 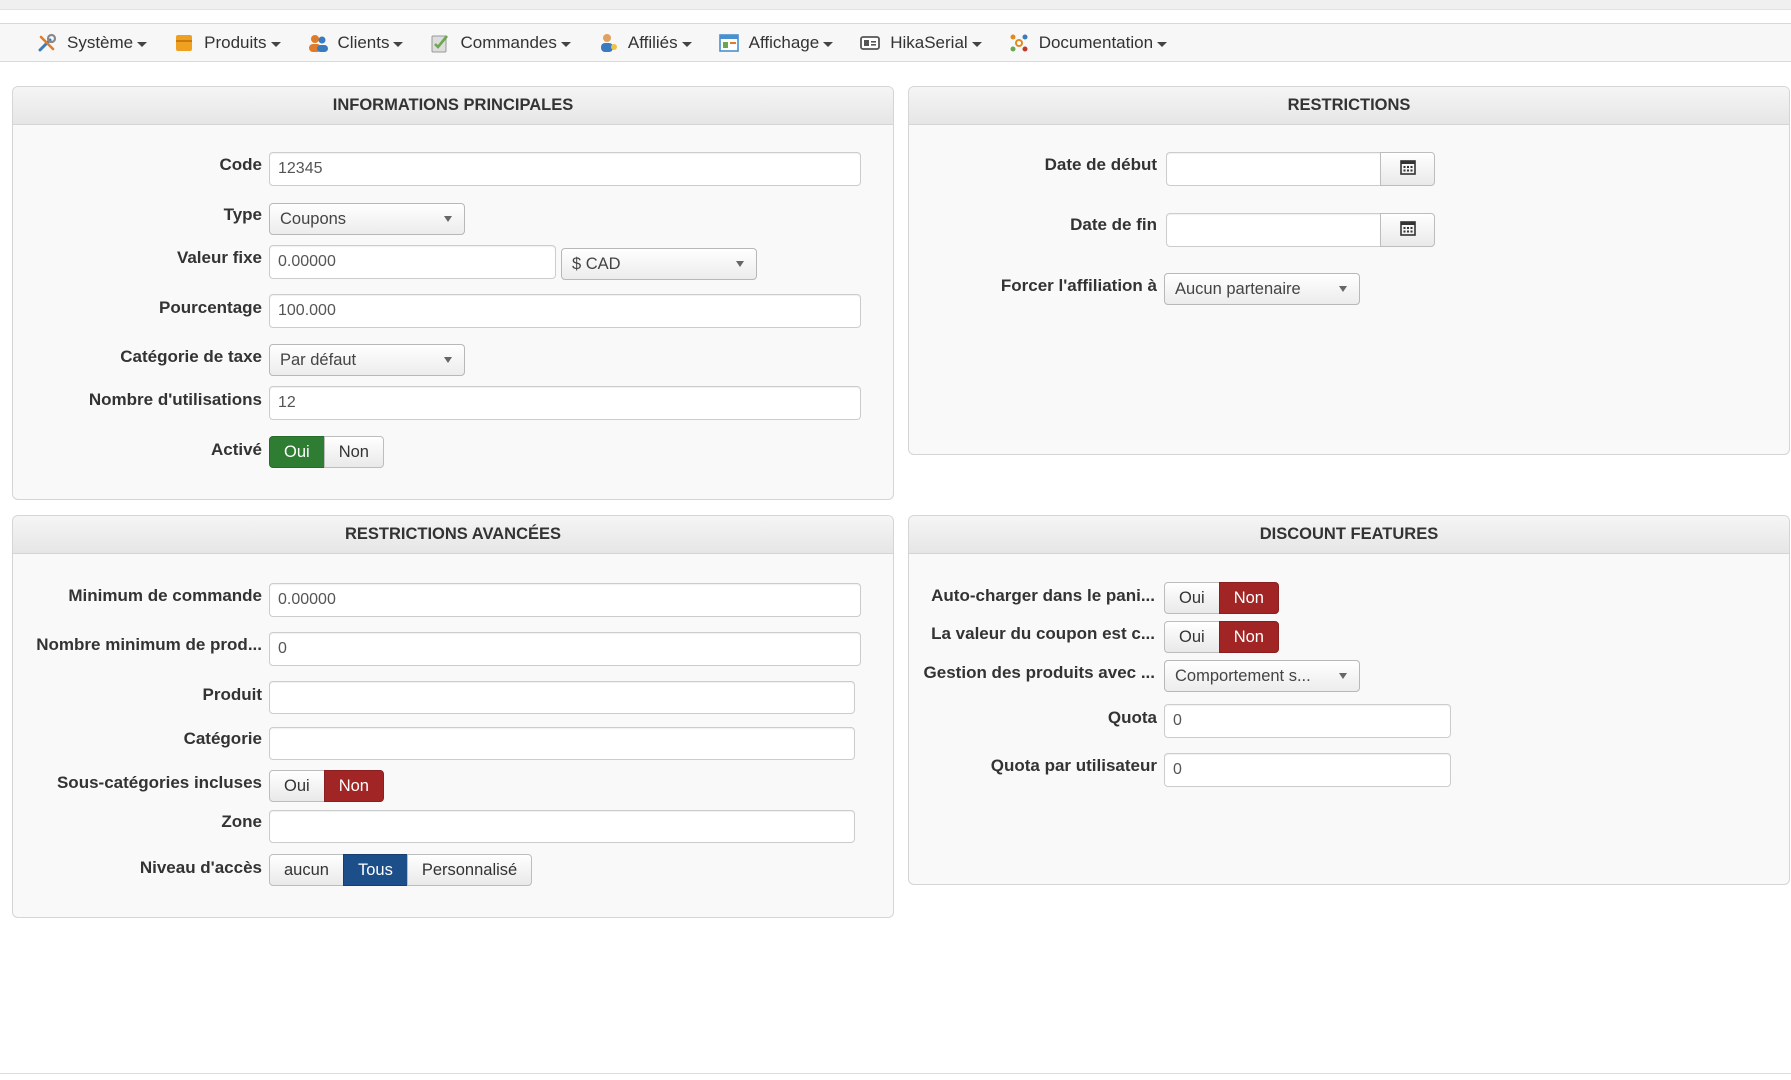 What do you see at coordinates (895, 1073) in the screenshot?
I see `footer-divider` at bounding box center [895, 1073].